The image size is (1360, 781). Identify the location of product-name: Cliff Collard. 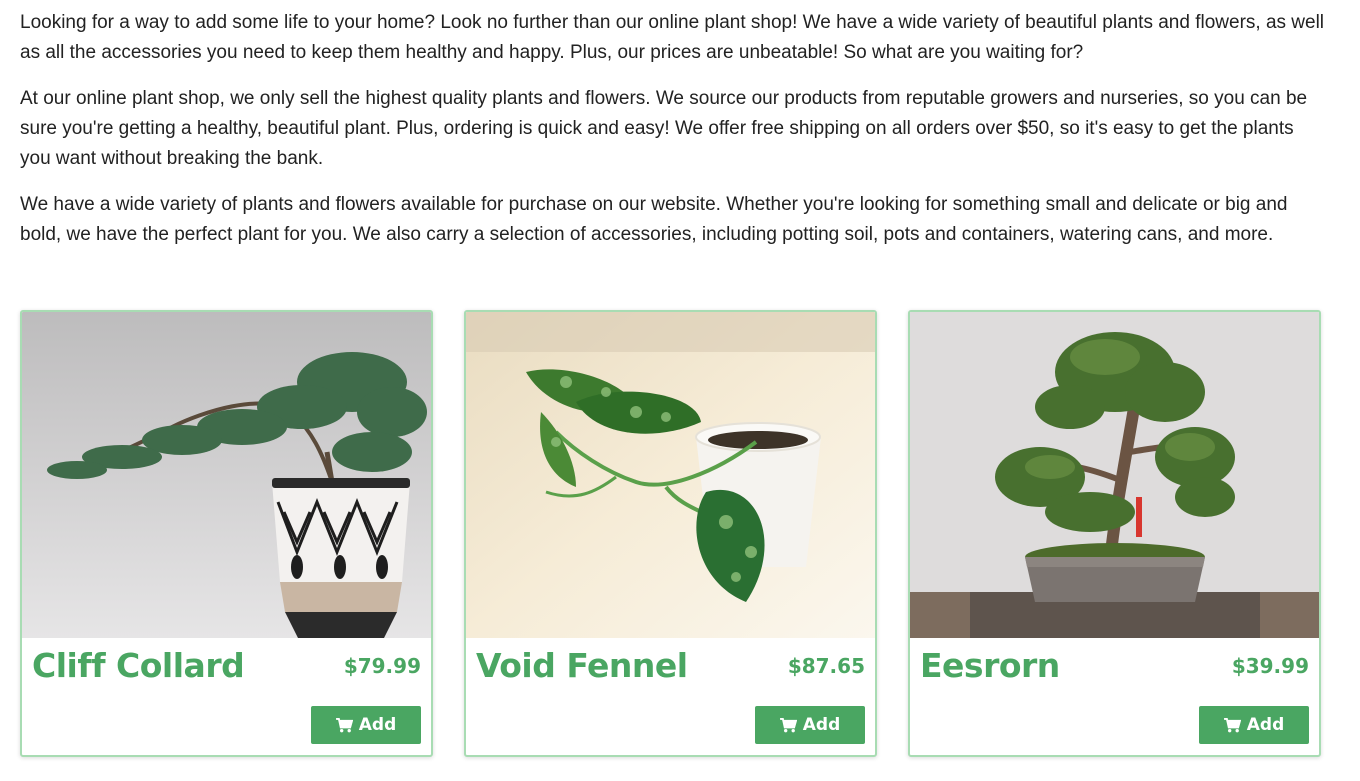
(138, 665).